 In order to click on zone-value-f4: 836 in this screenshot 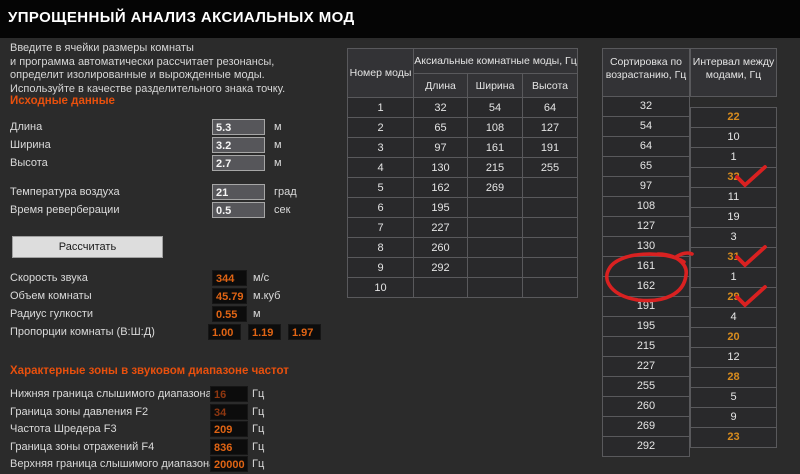, I will do `click(229, 446)`.